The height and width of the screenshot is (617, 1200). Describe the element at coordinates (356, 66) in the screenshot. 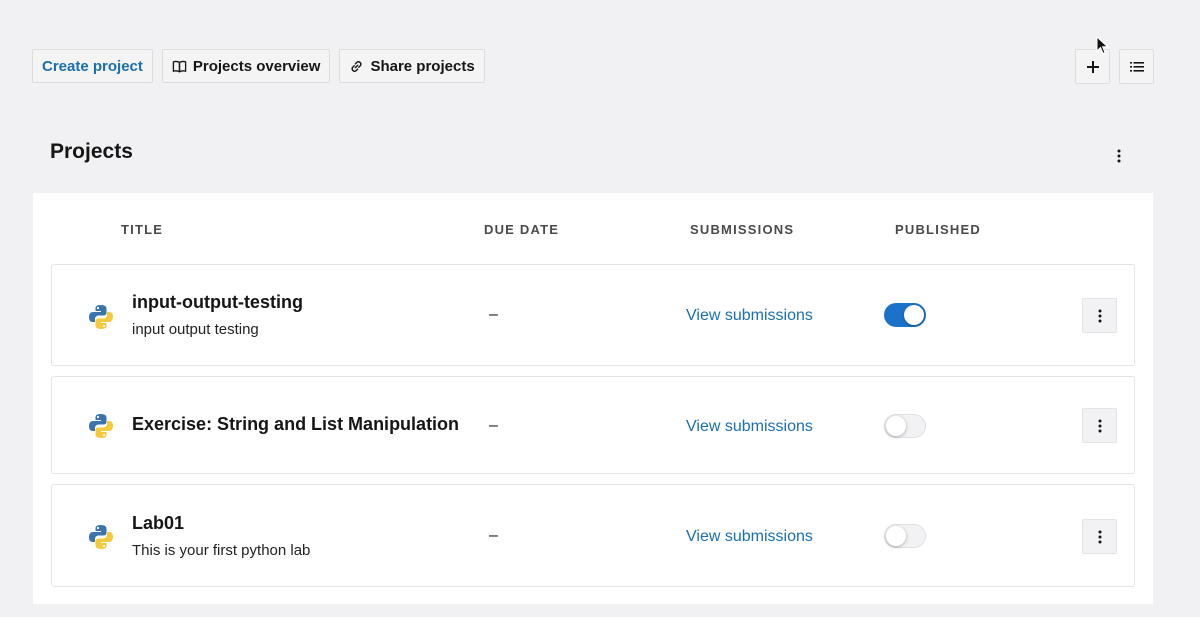

I see `link-icon` at that location.